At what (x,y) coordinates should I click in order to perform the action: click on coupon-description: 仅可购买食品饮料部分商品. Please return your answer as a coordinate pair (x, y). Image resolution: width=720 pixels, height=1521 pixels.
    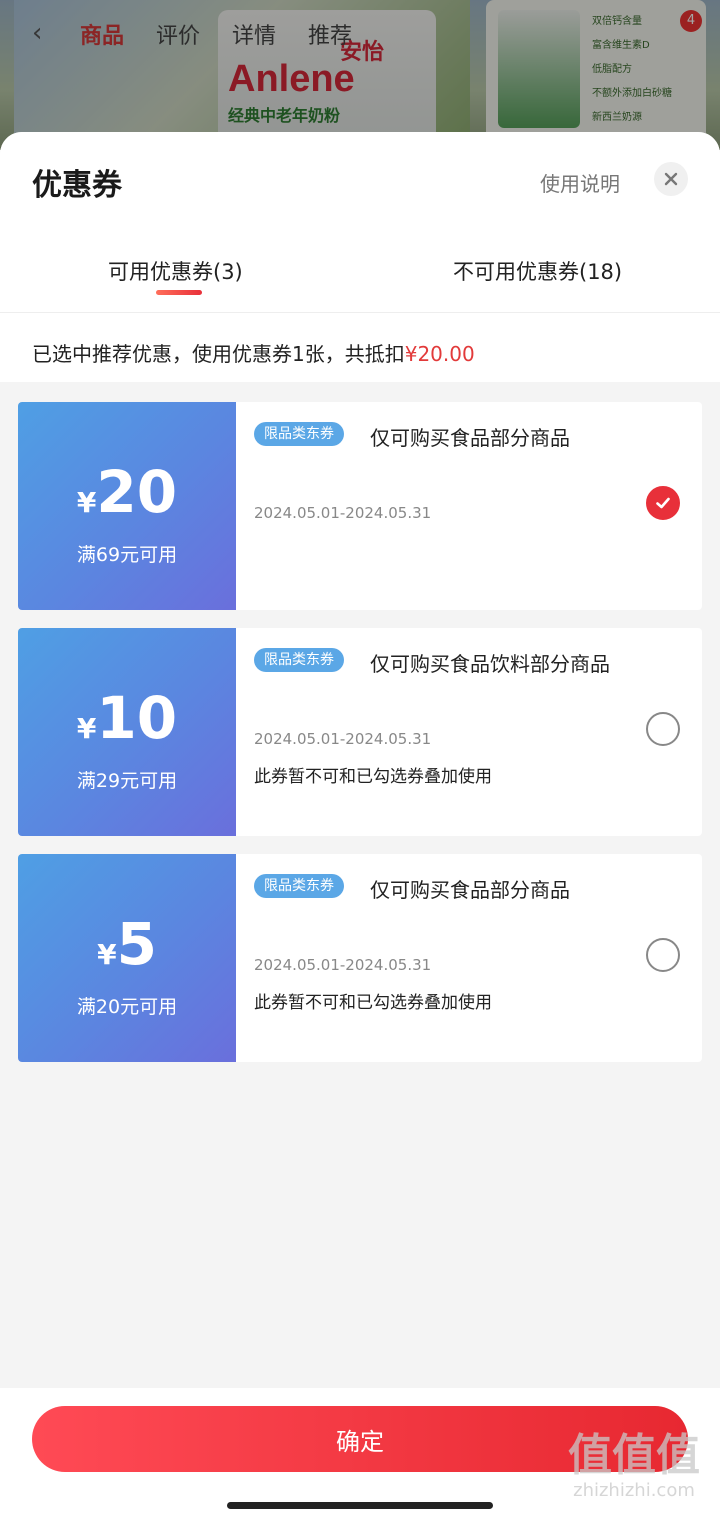
    Looking at the image, I should click on (490, 664).